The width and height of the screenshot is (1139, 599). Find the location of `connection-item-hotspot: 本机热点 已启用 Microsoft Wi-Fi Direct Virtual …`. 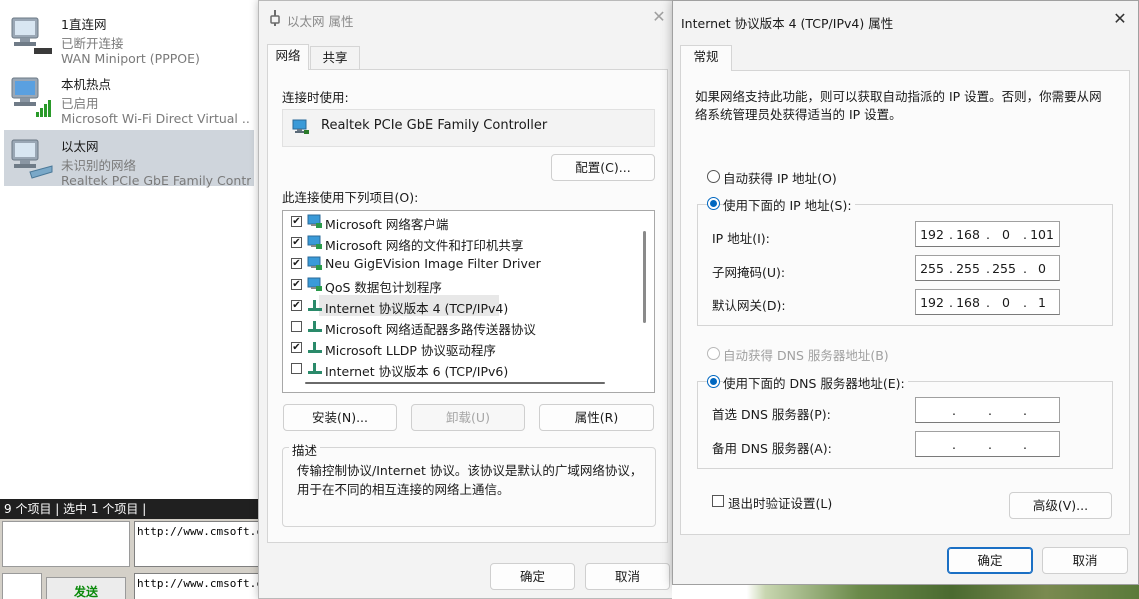

connection-item-hotspot: 本机热点 已启用 Microsoft Wi-Fi Direct Virtual … is located at coordinates (129, 97).